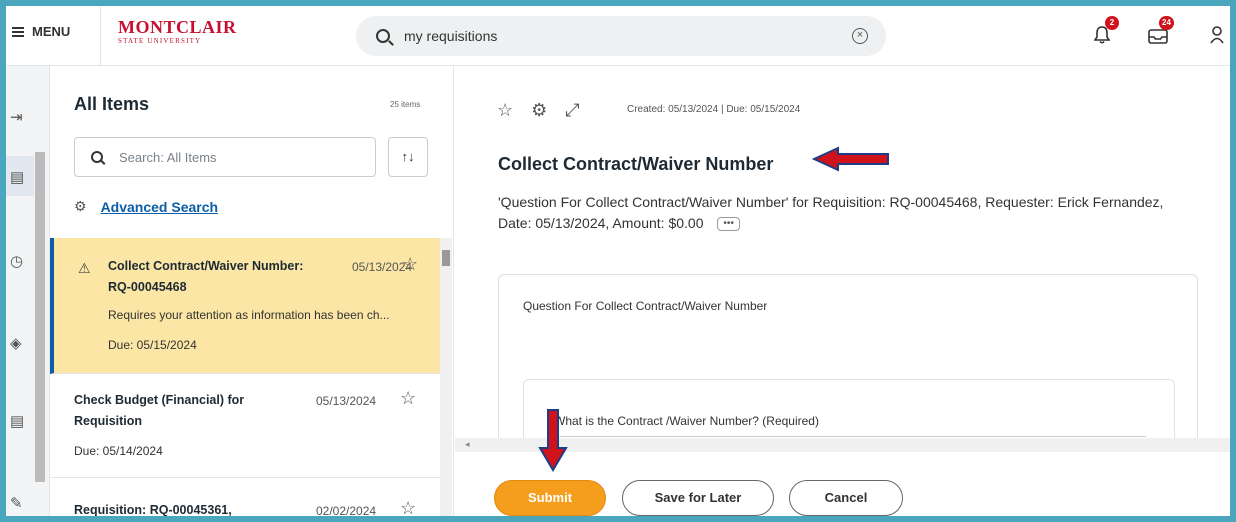  Describe the element at coordinates (118, 451) in the screenshot. I see `list-item-due: Due: 05/14/2024` at that location.